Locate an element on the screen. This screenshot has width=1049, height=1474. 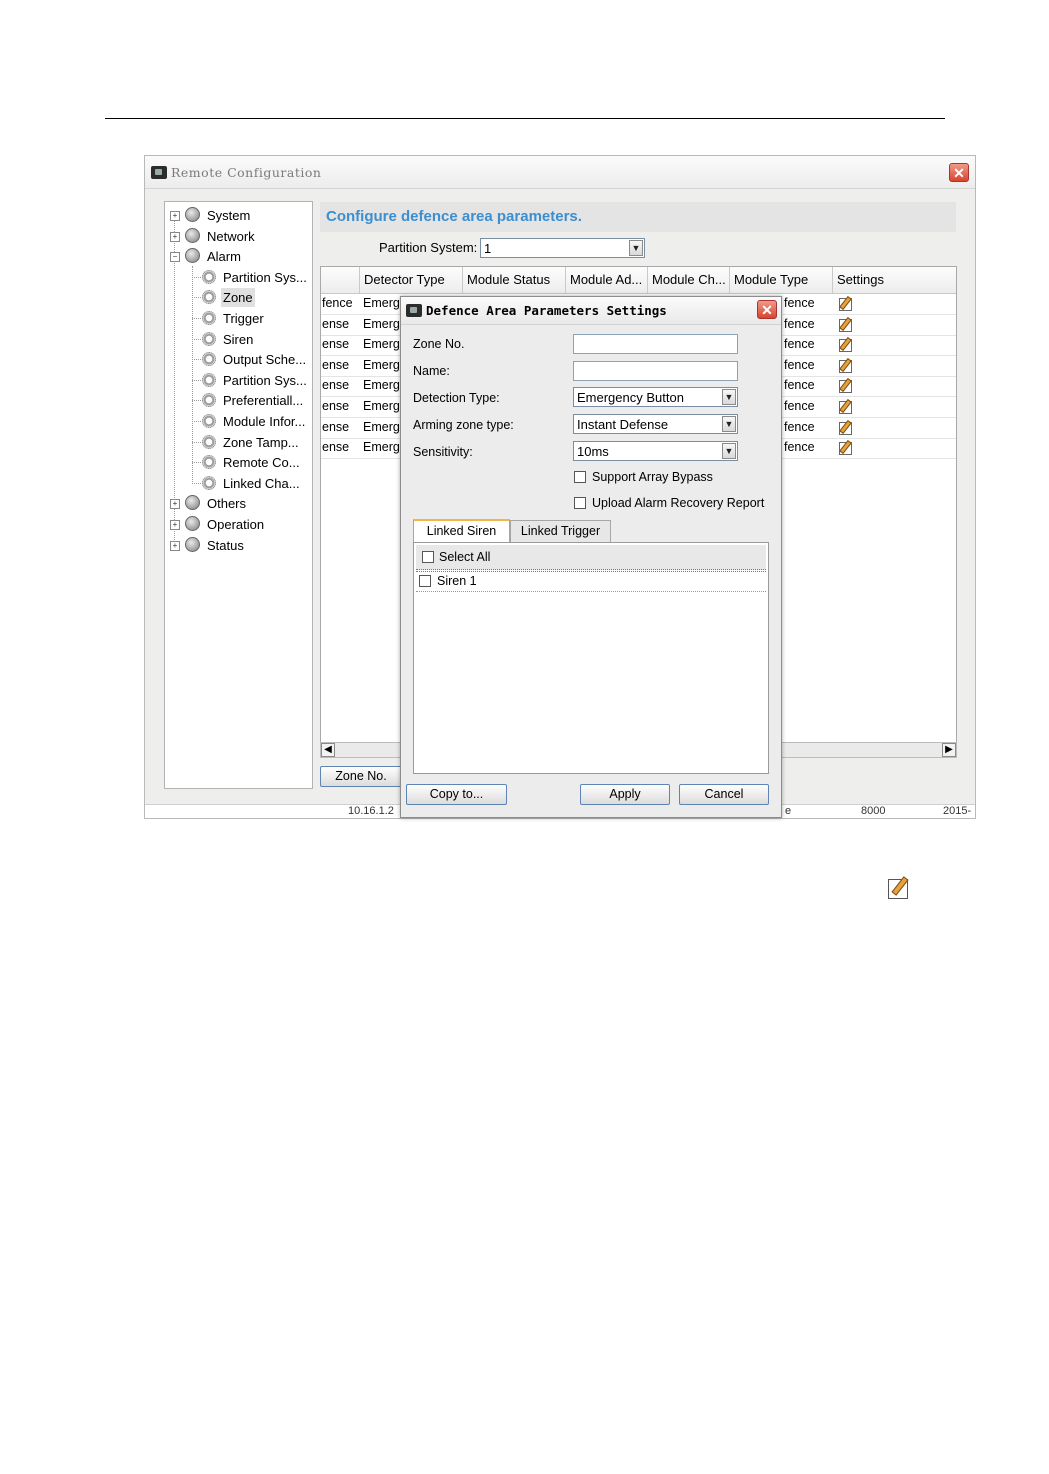
scroll-right-button: ▶ is located at coordinates (949, 750).